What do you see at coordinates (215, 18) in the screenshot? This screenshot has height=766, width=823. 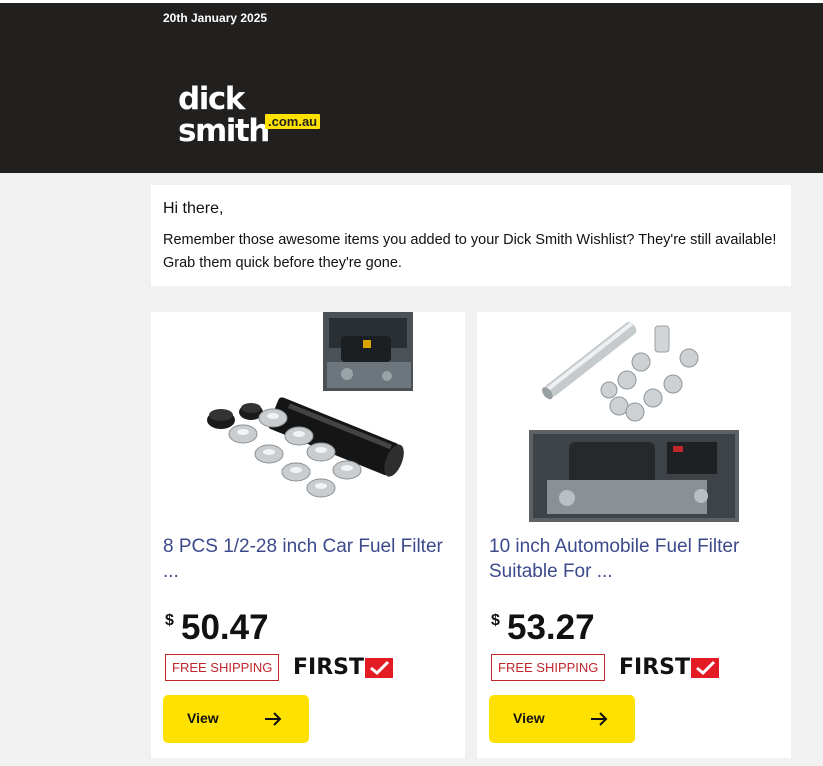 I see `email-date: 20th January 2025` at bounding box center [215, 18].